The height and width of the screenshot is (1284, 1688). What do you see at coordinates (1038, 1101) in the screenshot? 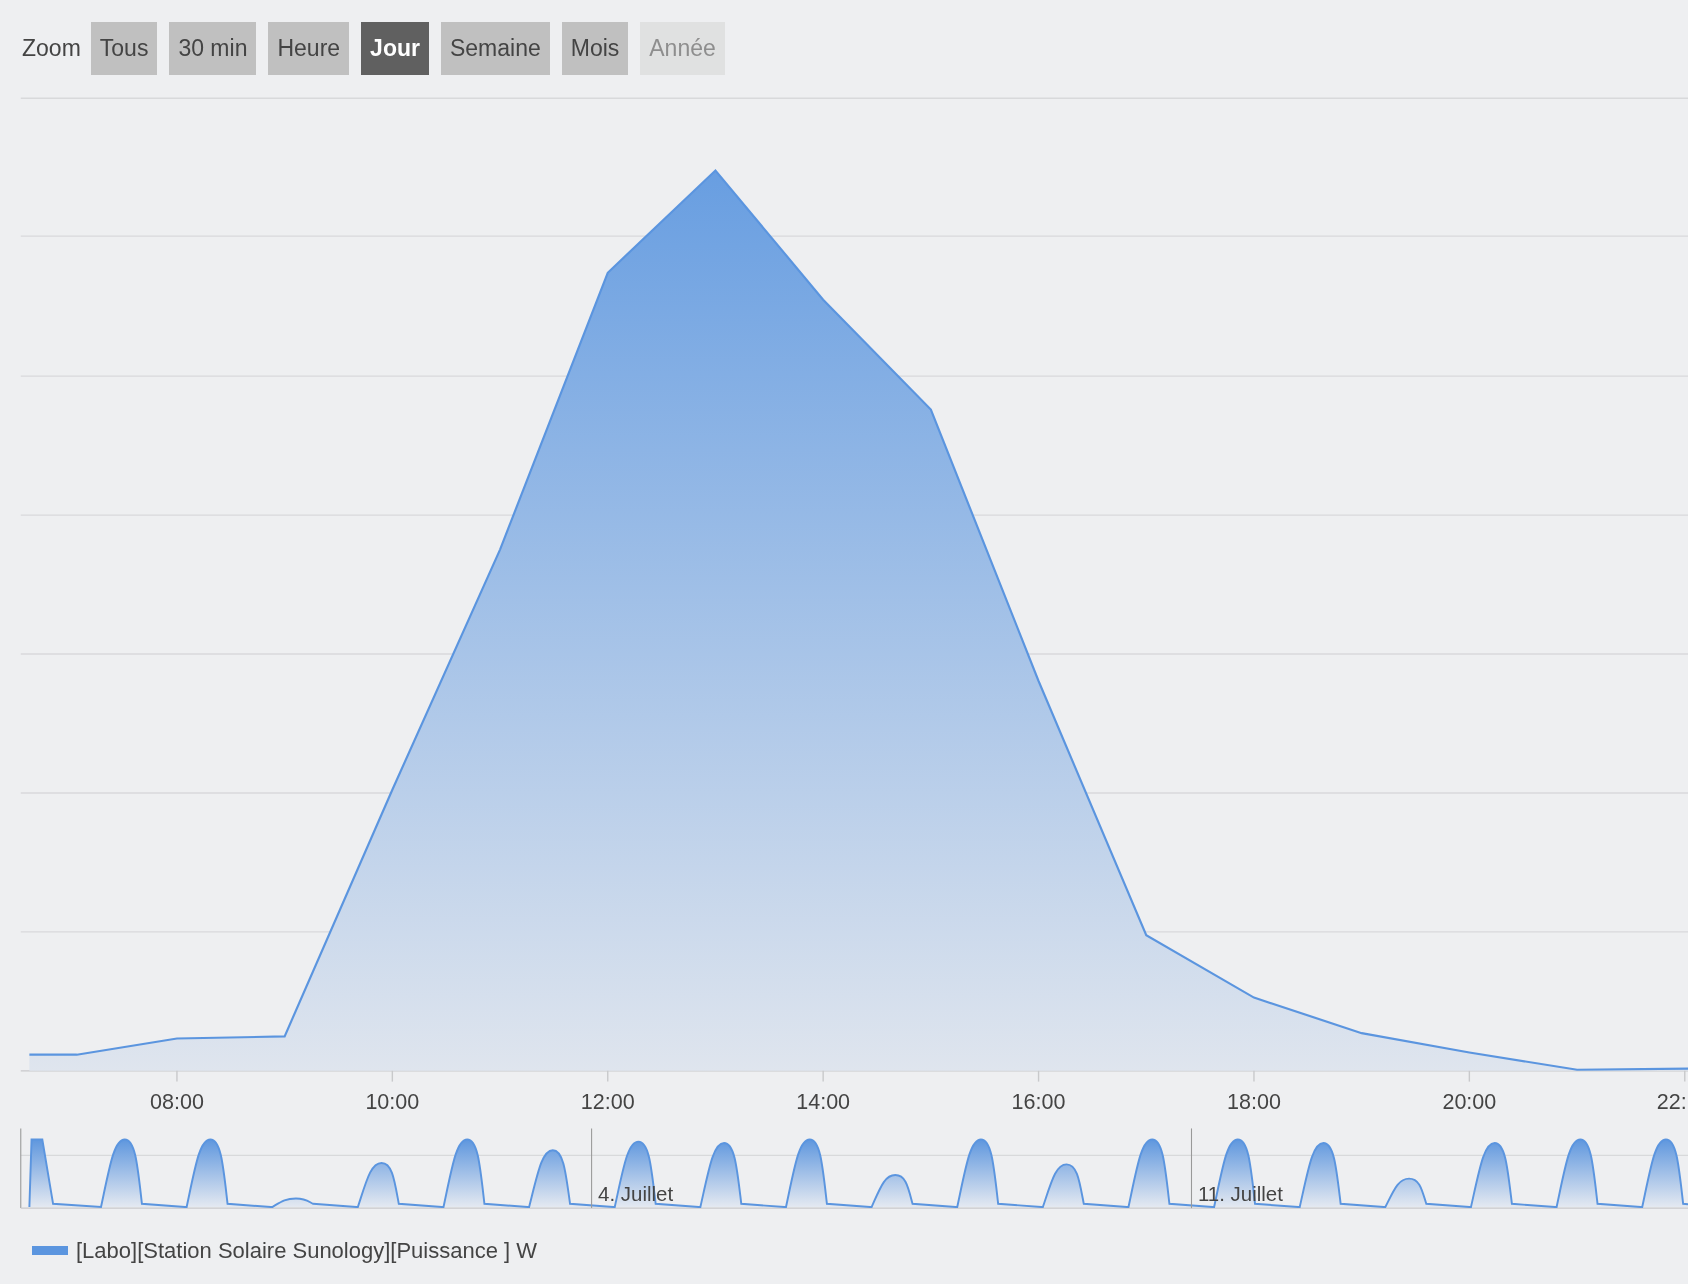
I see `x-axis-label: 16:00` at bounding box center [1038, 1101].